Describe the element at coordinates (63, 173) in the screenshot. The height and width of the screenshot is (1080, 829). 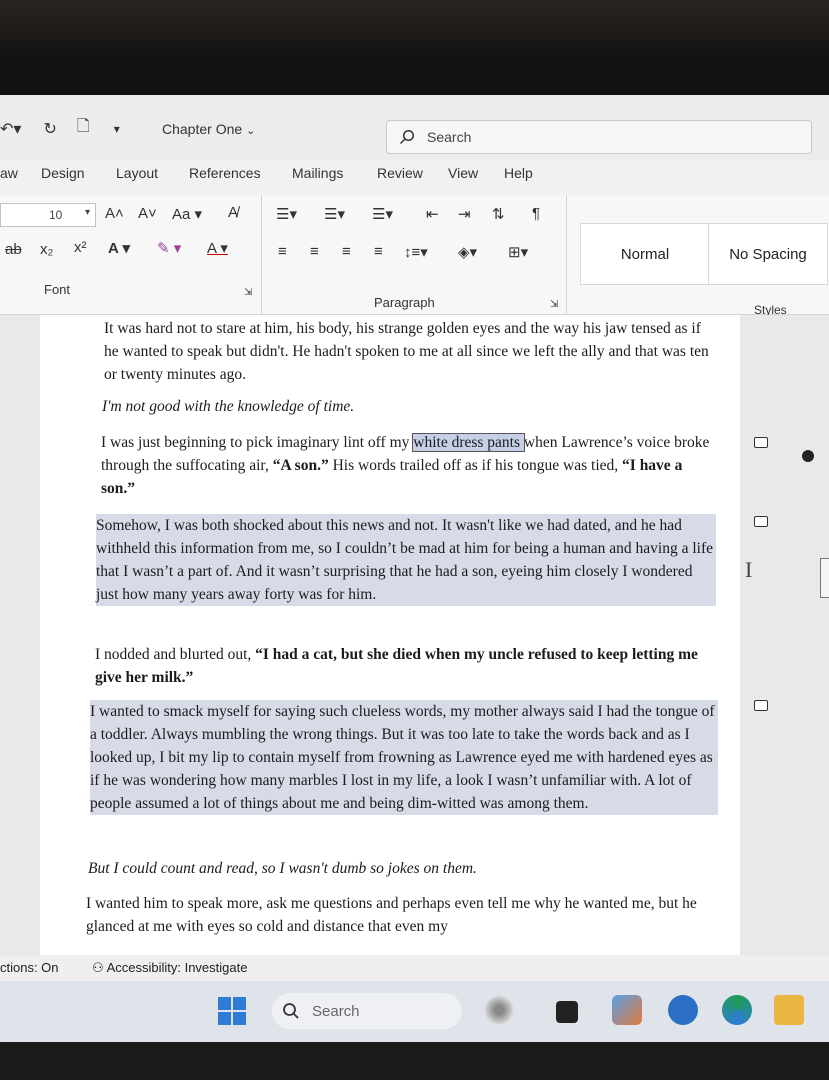
I see `tab-design: Design` at that location.